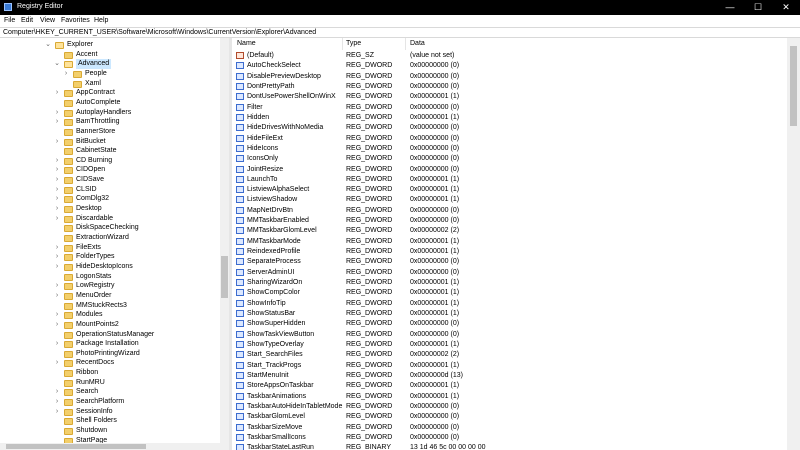 The width and height of the screenshot is (800, 450). What do you see at coordinates (509, 438) in the screenshot?
I see `value-row: TaskbarSmallIcons REG_DWORD 0x00000000 (0)` at bounding box center [509, 438].